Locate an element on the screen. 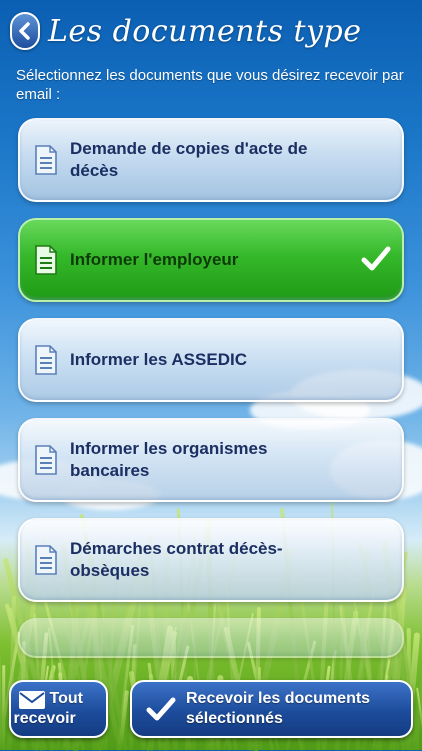  document-item-label: Informer les ASSEDIC is located at coordinates (210, 360).